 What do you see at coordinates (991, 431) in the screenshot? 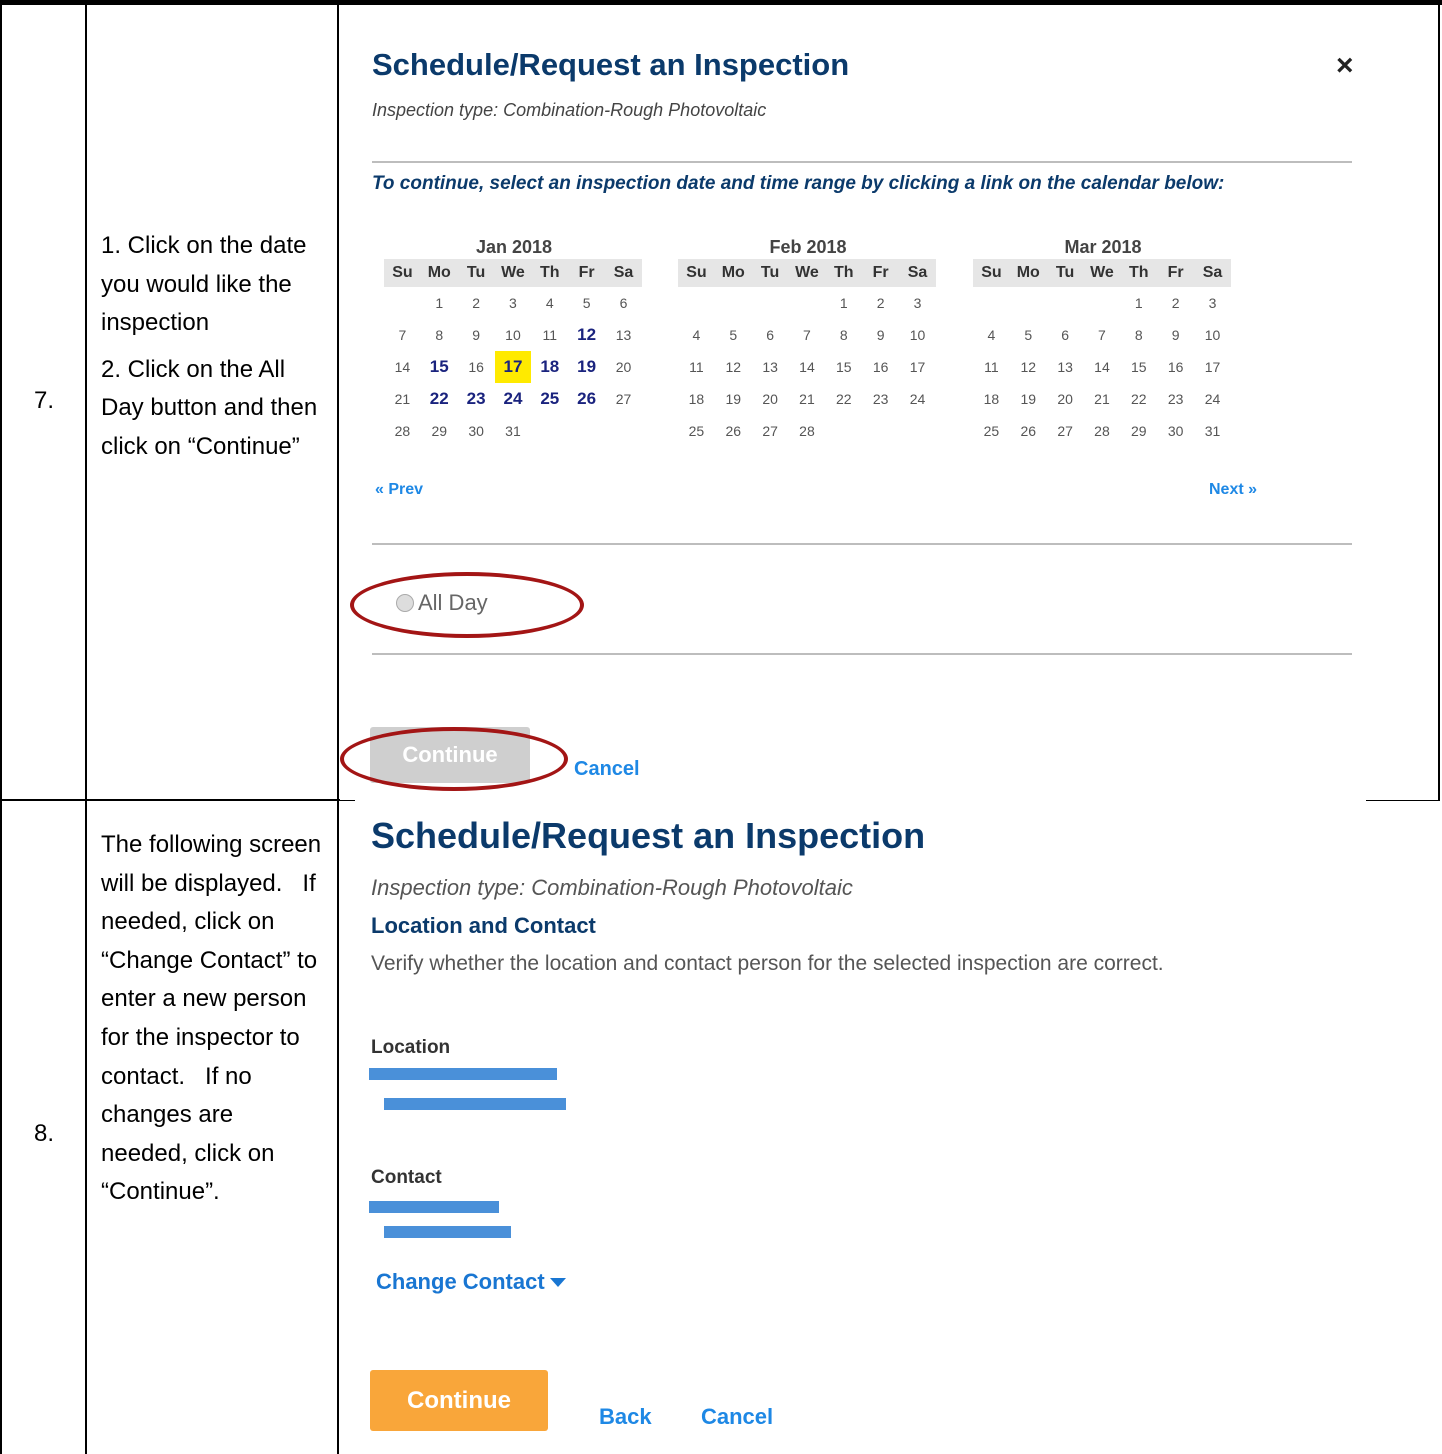
I see `calendar-day: 25` at bounding box center [991, 431].